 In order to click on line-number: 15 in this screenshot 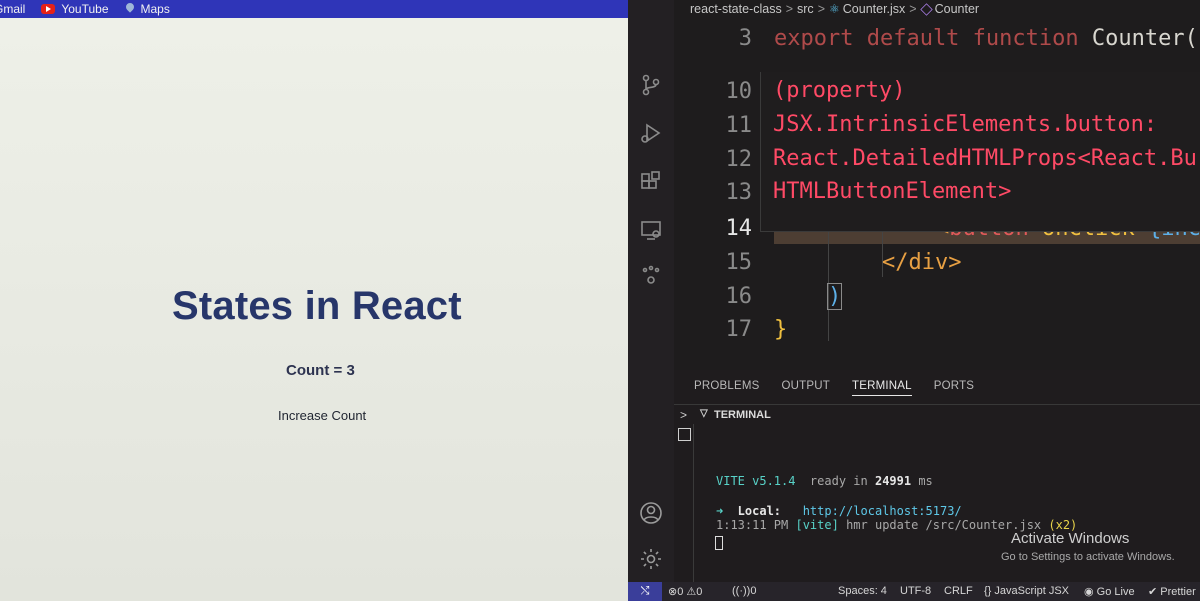, I will do `click(739, 262)`.